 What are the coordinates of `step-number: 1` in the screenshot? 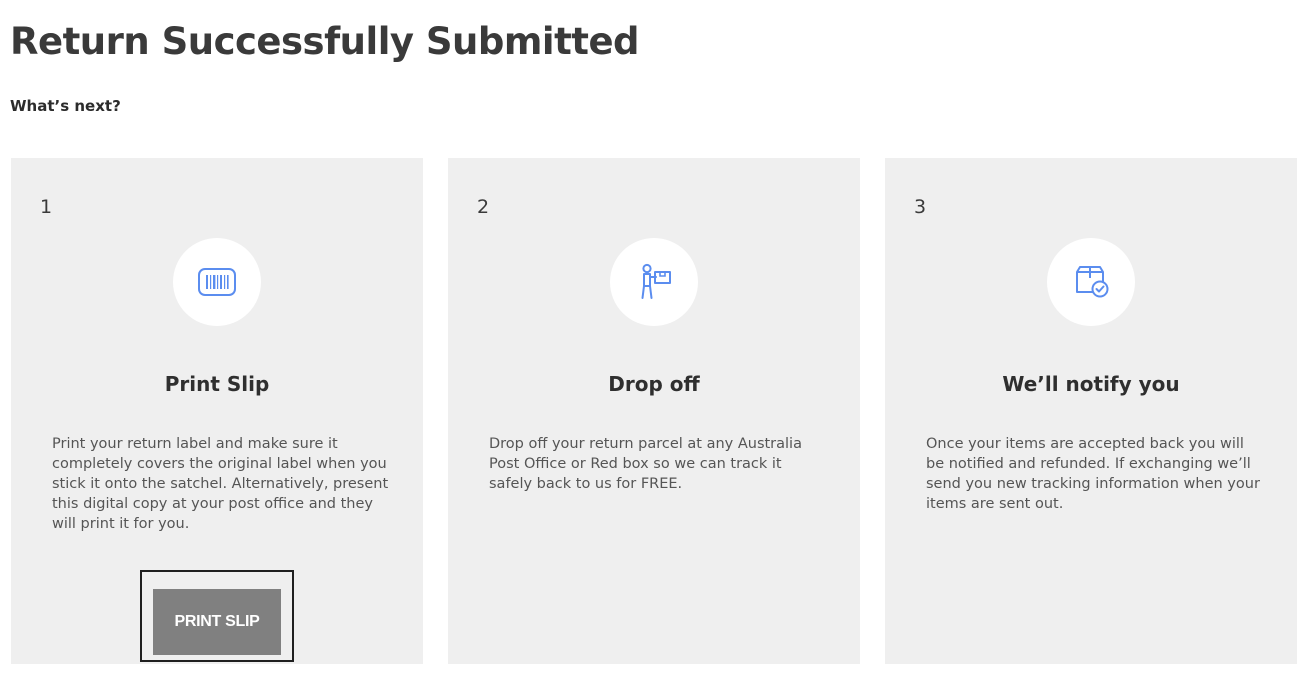 It's located at (46, 207).